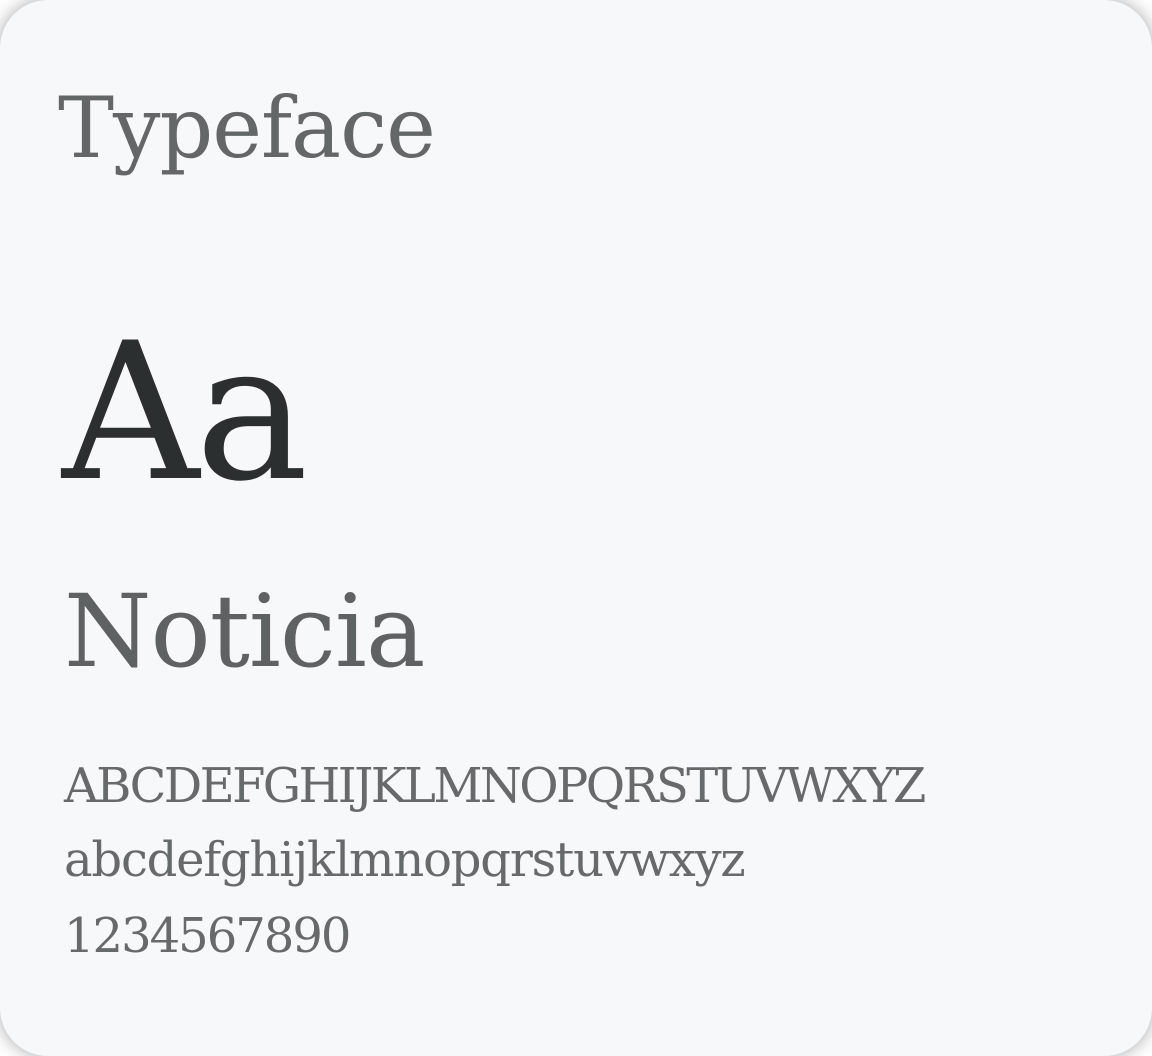  Describe the element at coordinates (207, 936) in the screenshot. I see `digit-row: 1234567890` at that location.